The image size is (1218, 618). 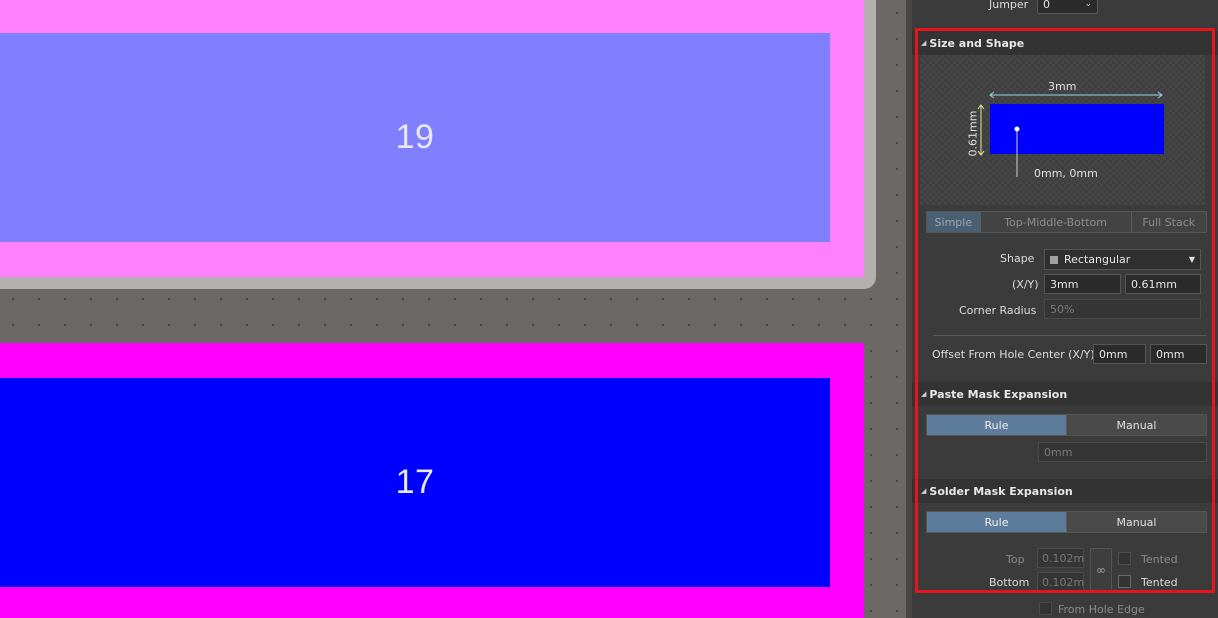 I want to click on solder-bottom-label: Bottom, so click(x=1009, y=582).